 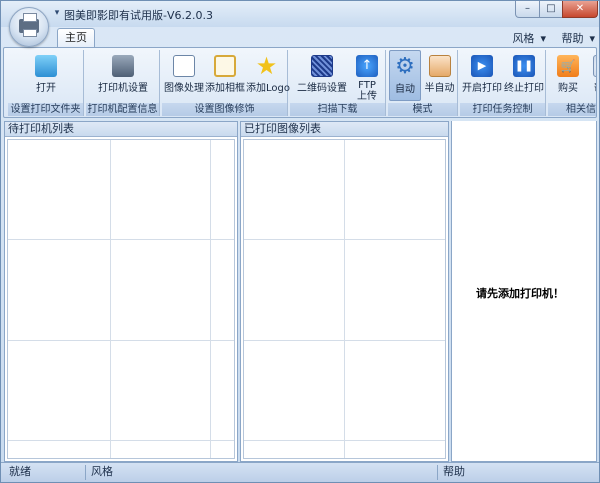 I want to click on ftp-label-line2: 上传, so click(x=367, y=96).